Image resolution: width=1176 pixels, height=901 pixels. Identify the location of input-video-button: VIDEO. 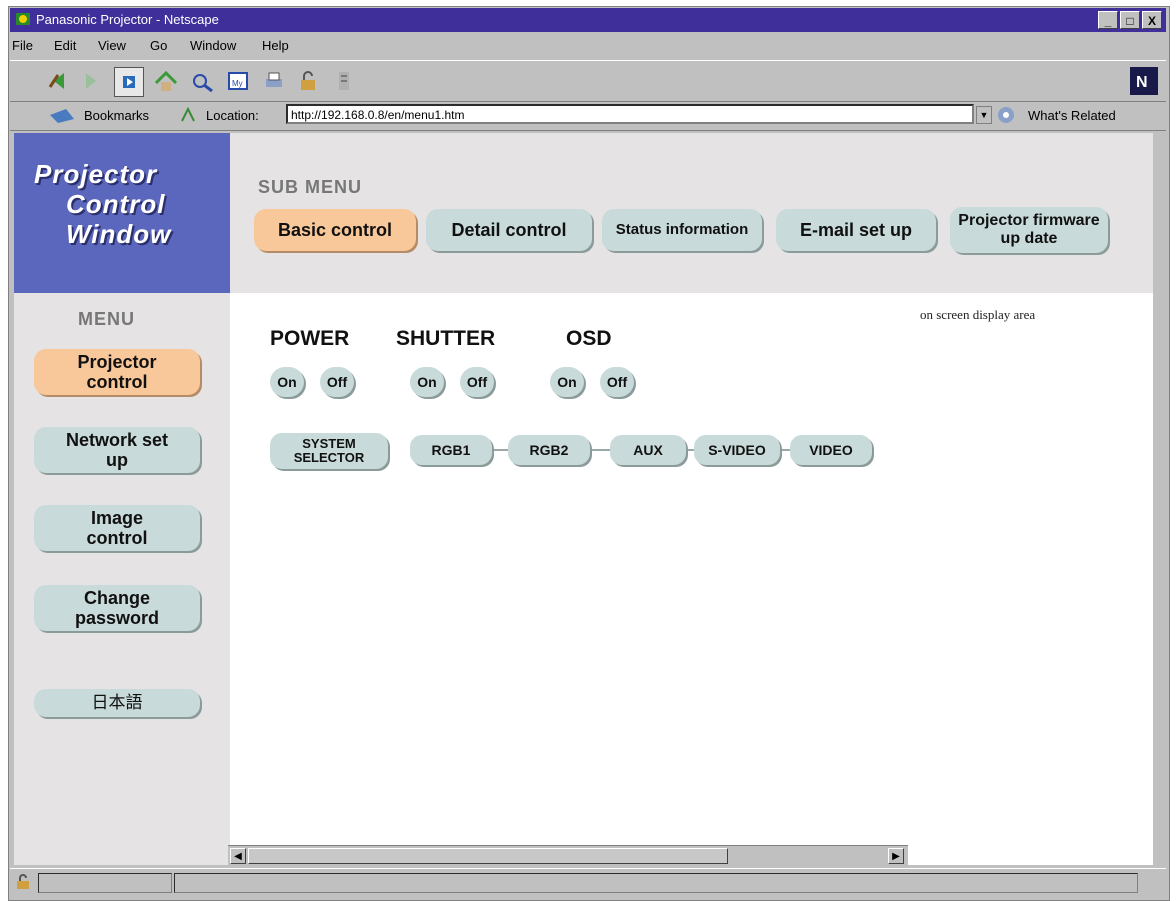
(831, 450).